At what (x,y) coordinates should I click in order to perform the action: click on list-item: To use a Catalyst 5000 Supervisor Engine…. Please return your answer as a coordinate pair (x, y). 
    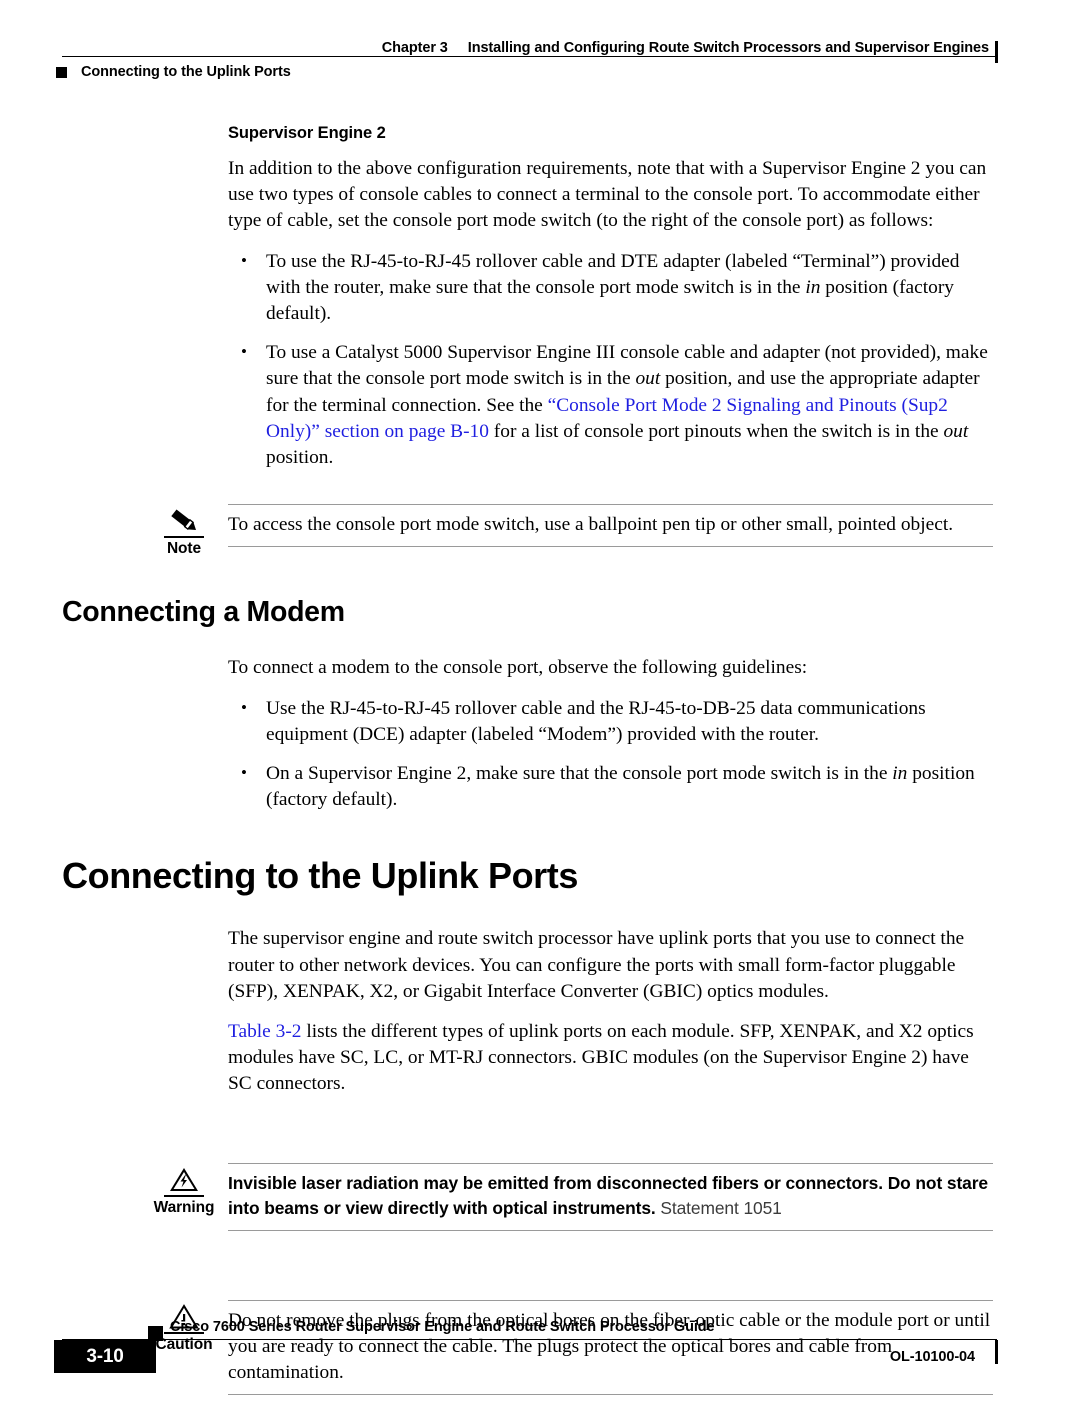
    Looking at the image, I should click on (610, 405).